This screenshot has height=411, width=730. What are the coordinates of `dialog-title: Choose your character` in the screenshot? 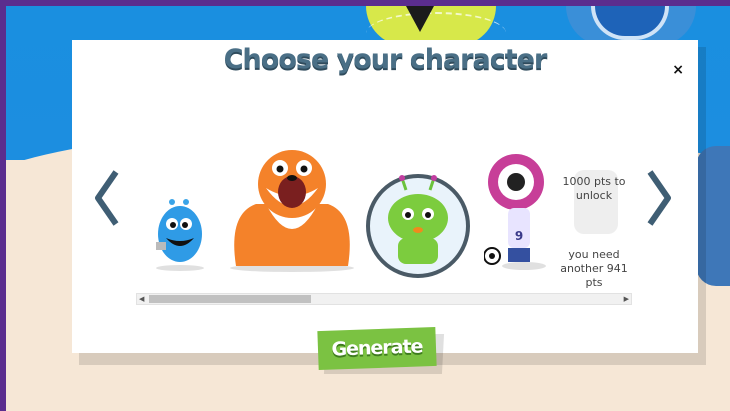 It's located at (385, 59).